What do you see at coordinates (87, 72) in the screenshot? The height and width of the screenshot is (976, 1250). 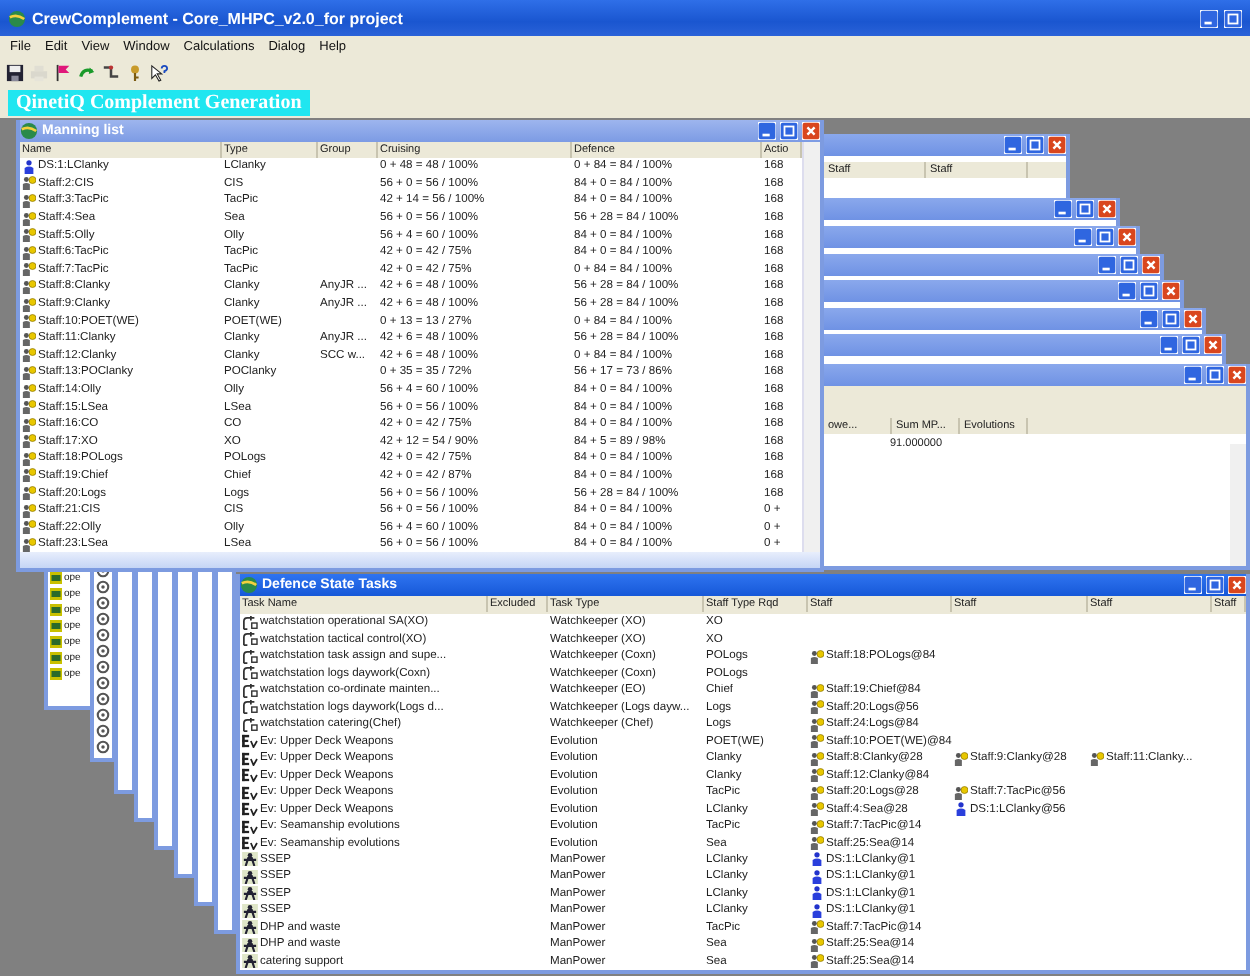 I see `arrow-icon` at bounding box center [87, 72].